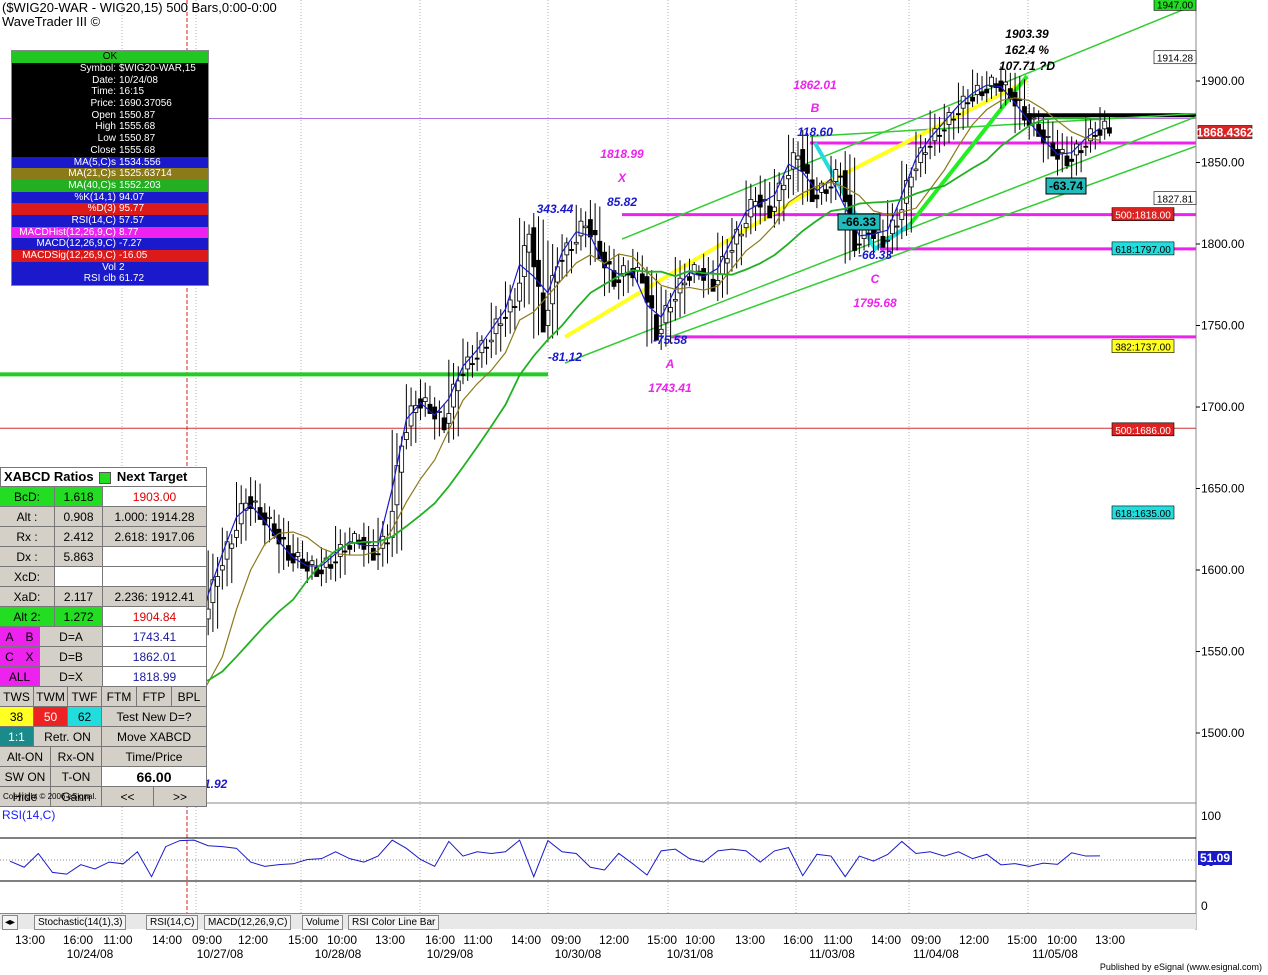  What do you see at coordinates (137, 139) in the screenshot?
I see `info-value: 1550.87` at bounding box center [137, 139].